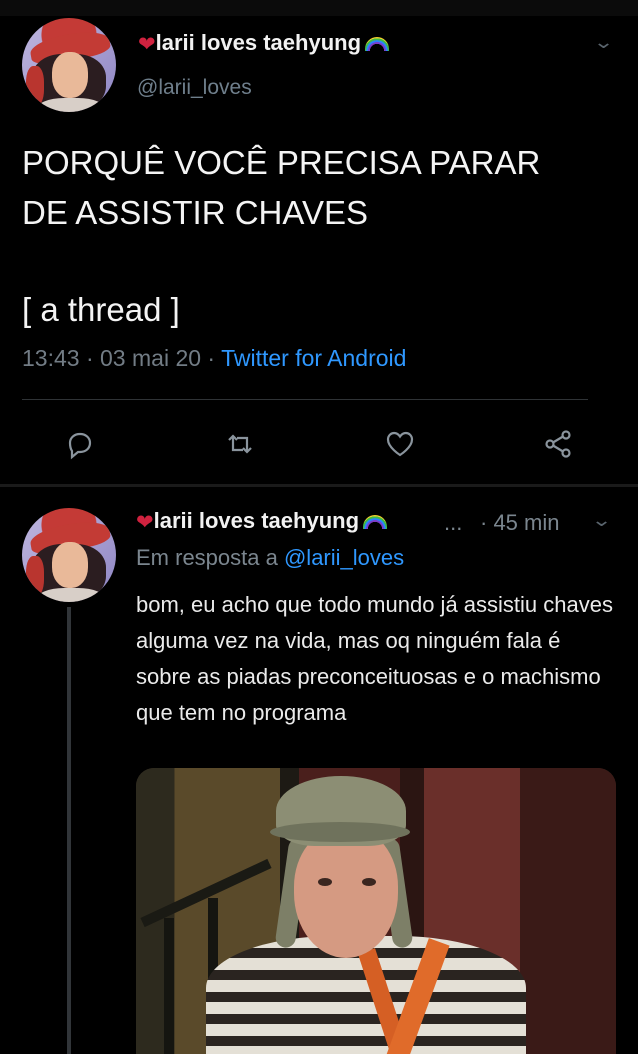 Image resolution: width=638 pixels, height=1054 pixels. I want to click on tweet-meta: 13:43 · 03 mai 20 · Twitter for Android, so click(214, 358).